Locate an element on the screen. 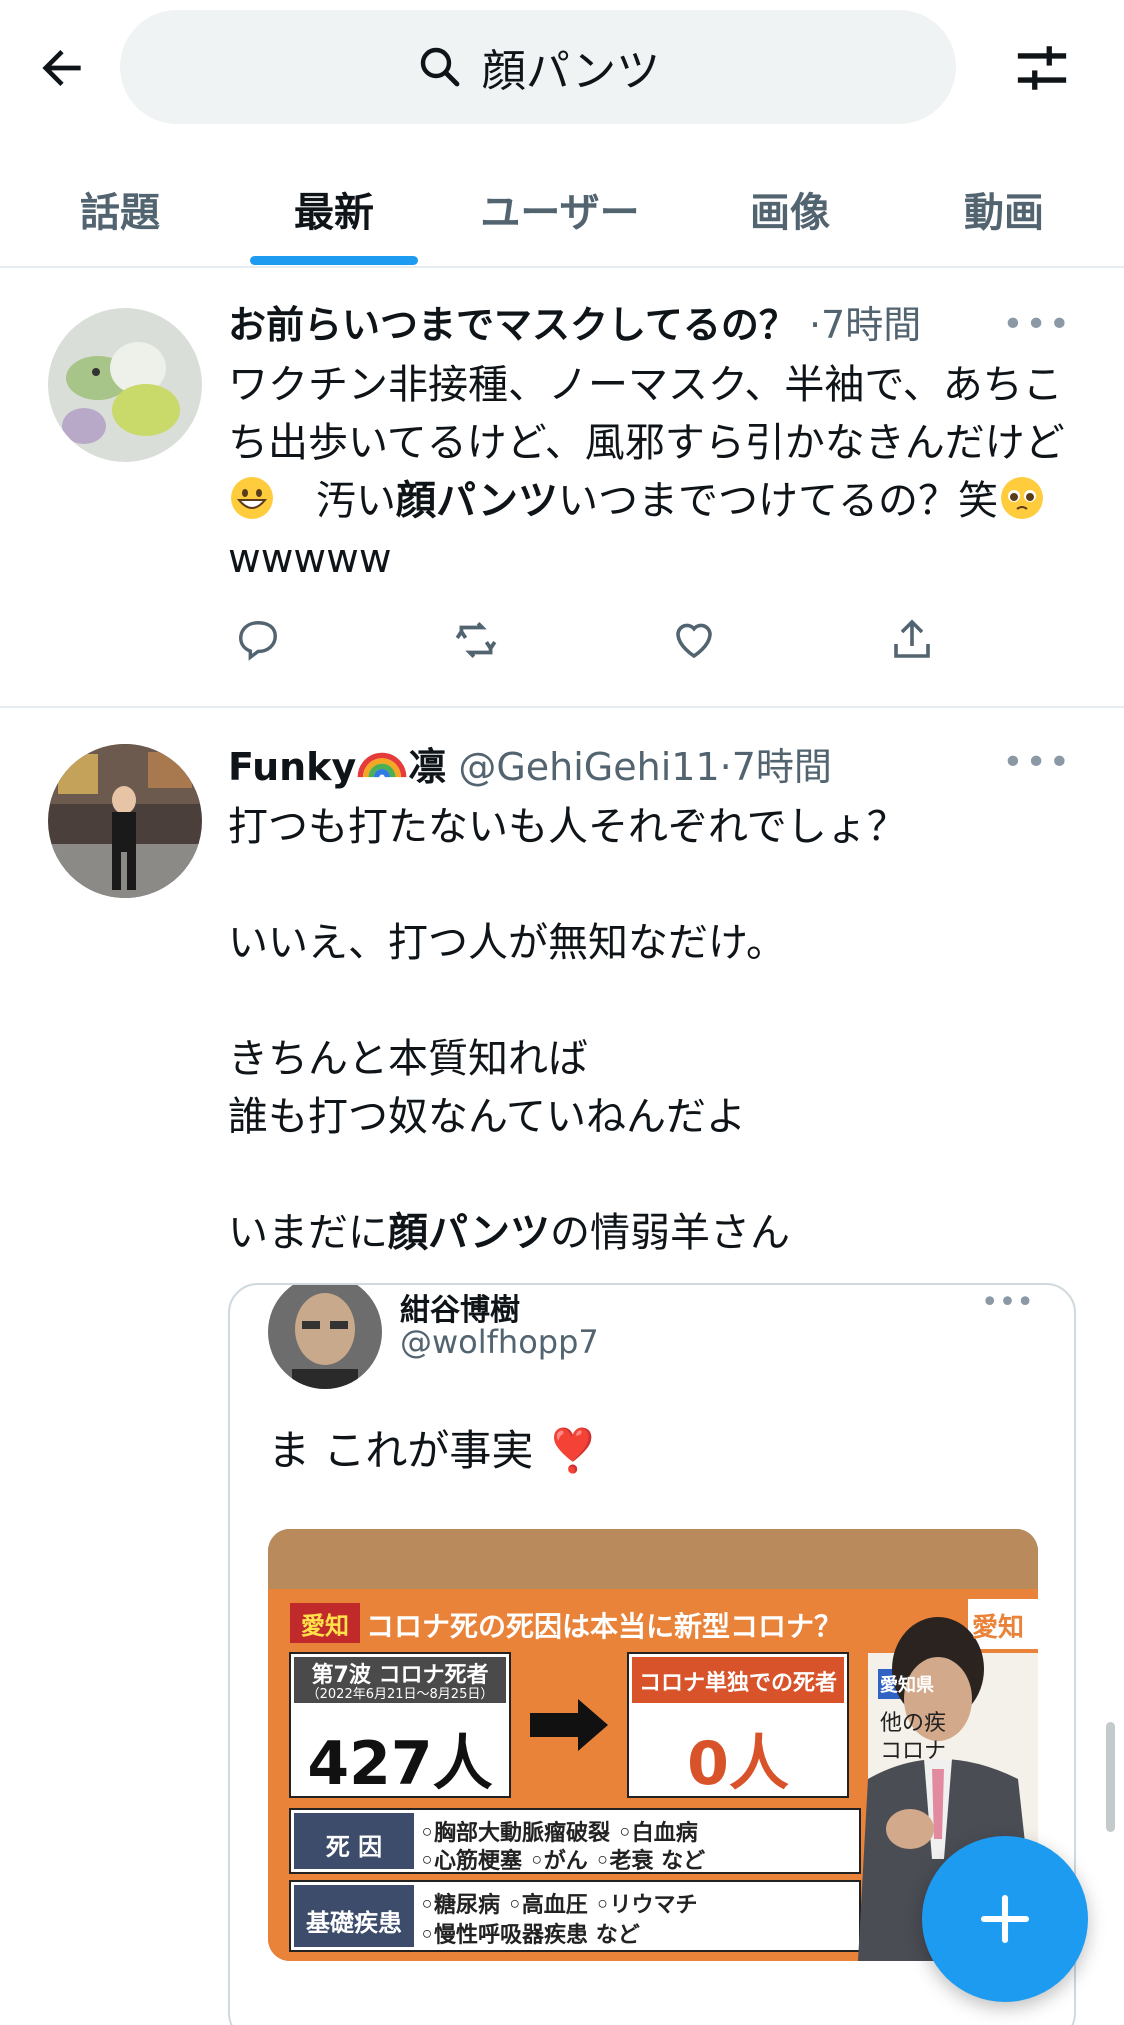  search-tabs: 話題 最新 ユーザー 画像 動画 is located at coordinates (562, 209).